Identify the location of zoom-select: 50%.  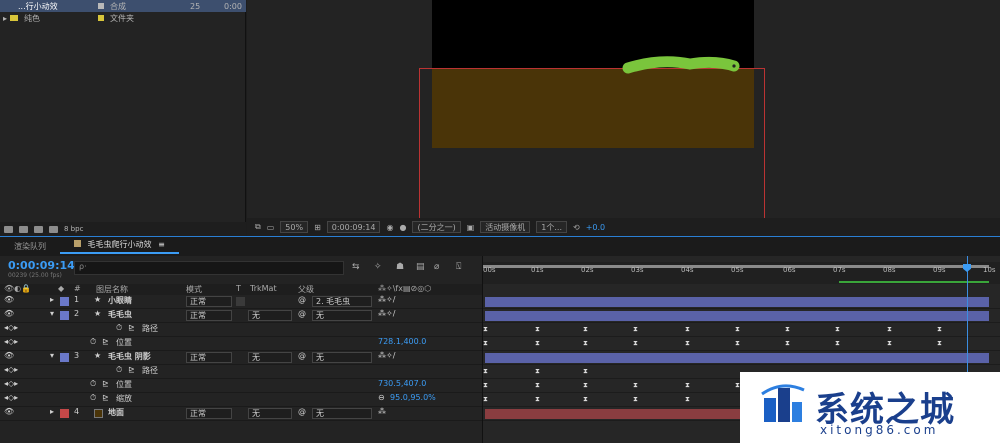
(294, 227).